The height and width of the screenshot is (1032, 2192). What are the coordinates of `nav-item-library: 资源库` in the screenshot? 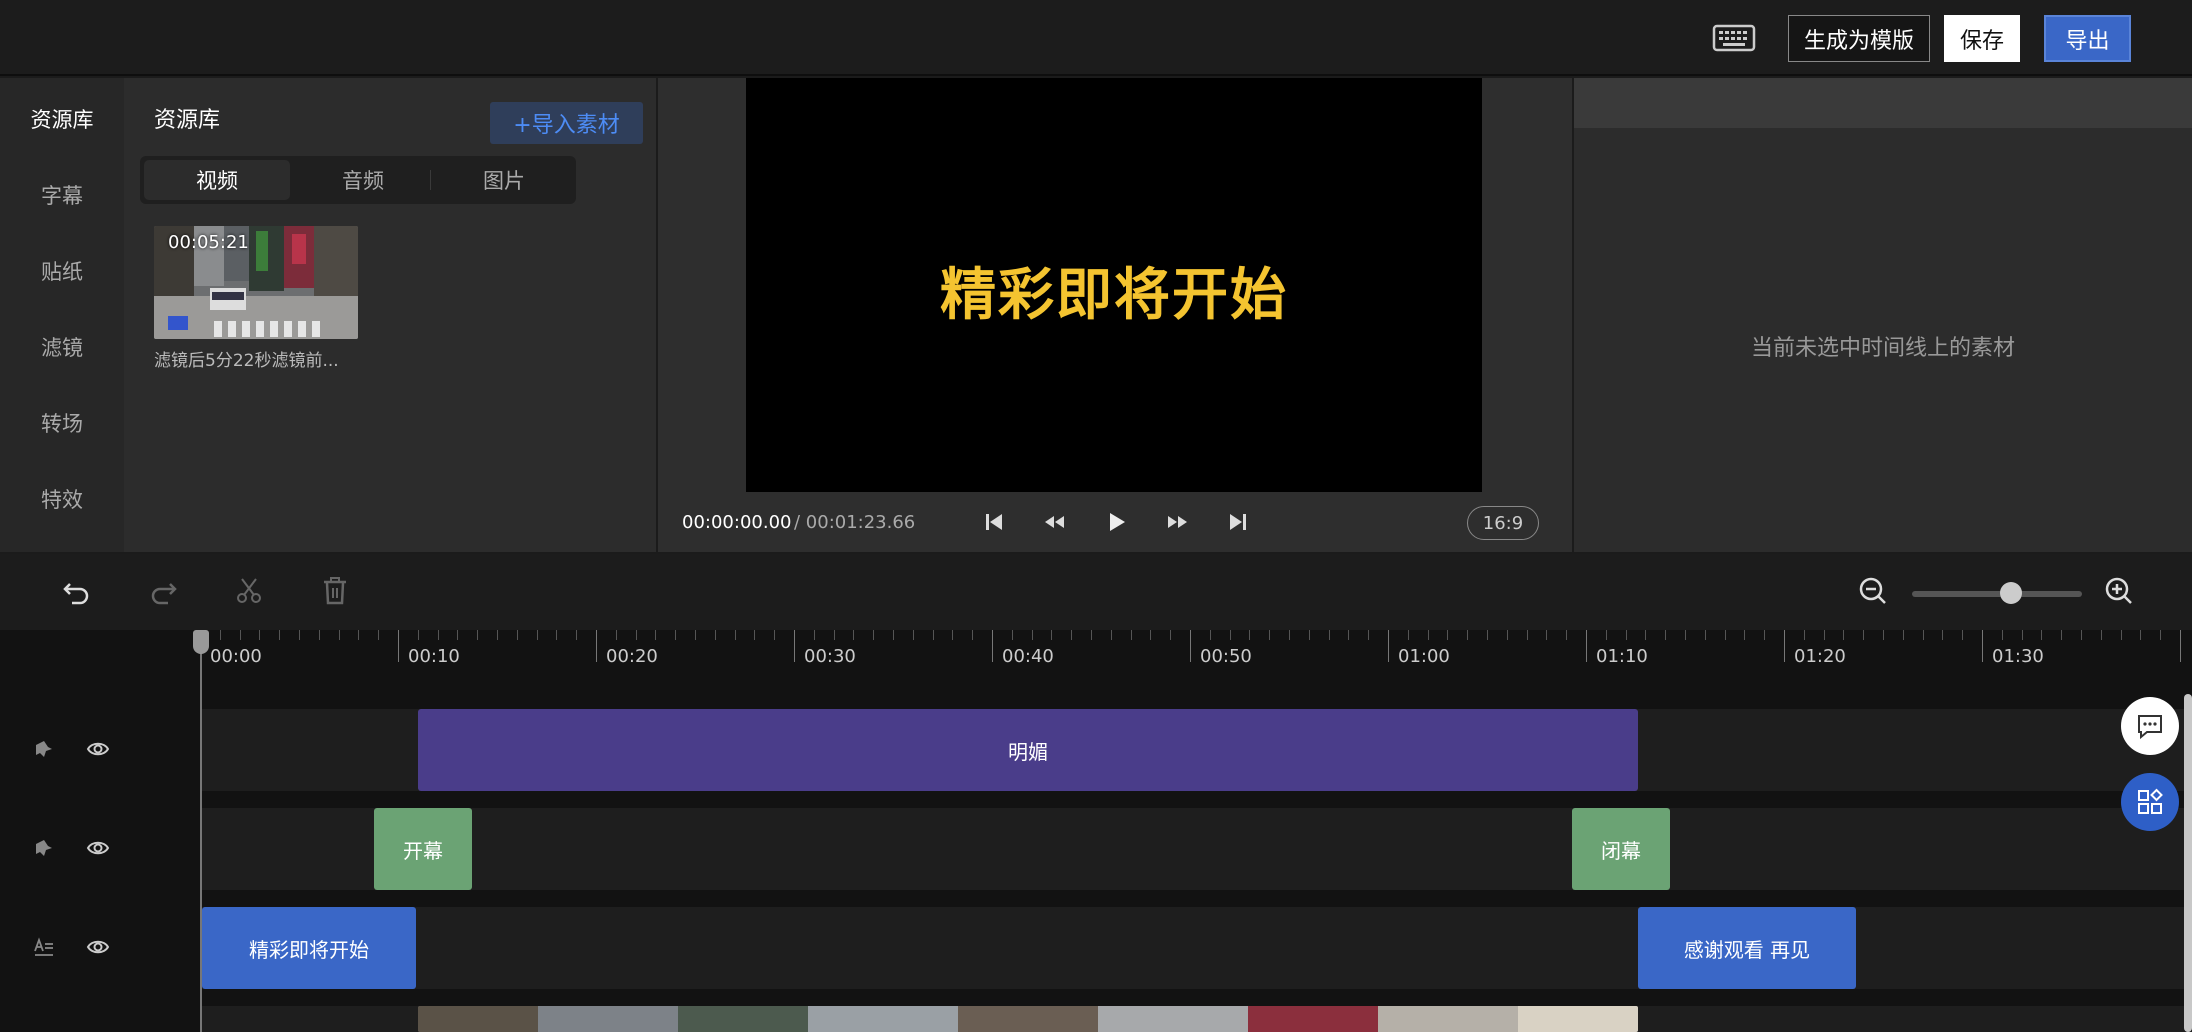 It's located at (62, 119).